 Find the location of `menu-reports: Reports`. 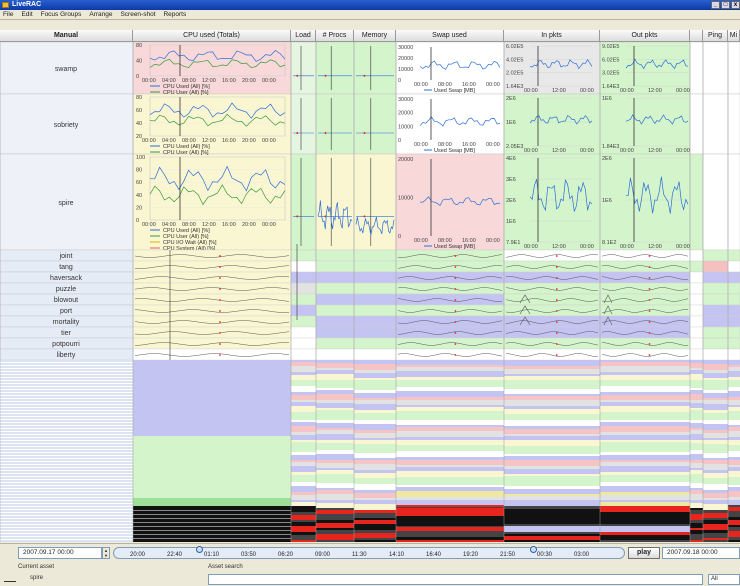

menu-reports: Reports is located at coordinates (174, 15).